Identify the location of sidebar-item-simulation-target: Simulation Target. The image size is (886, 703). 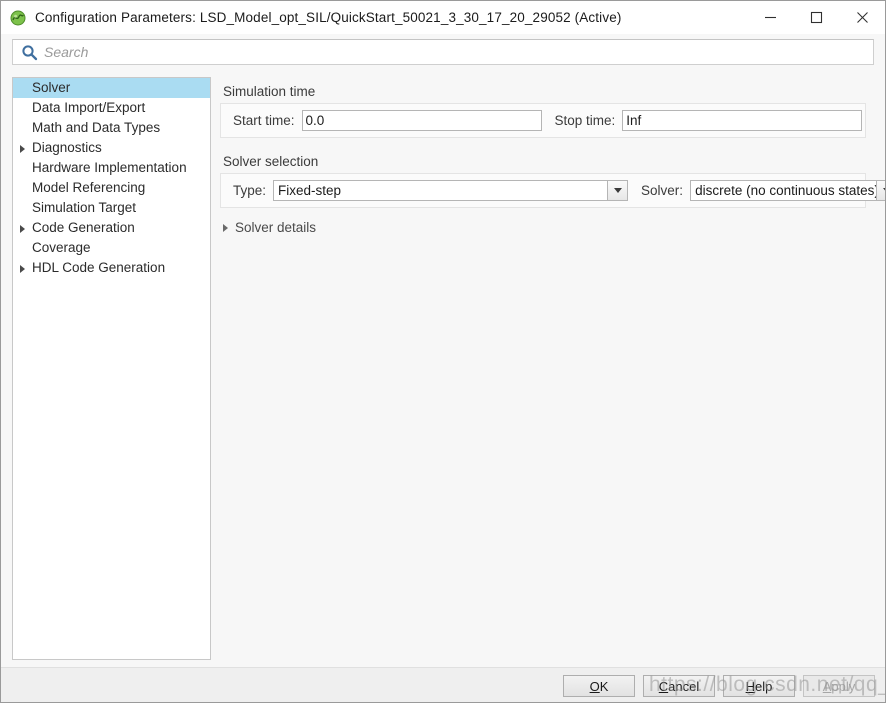
(111, 208).